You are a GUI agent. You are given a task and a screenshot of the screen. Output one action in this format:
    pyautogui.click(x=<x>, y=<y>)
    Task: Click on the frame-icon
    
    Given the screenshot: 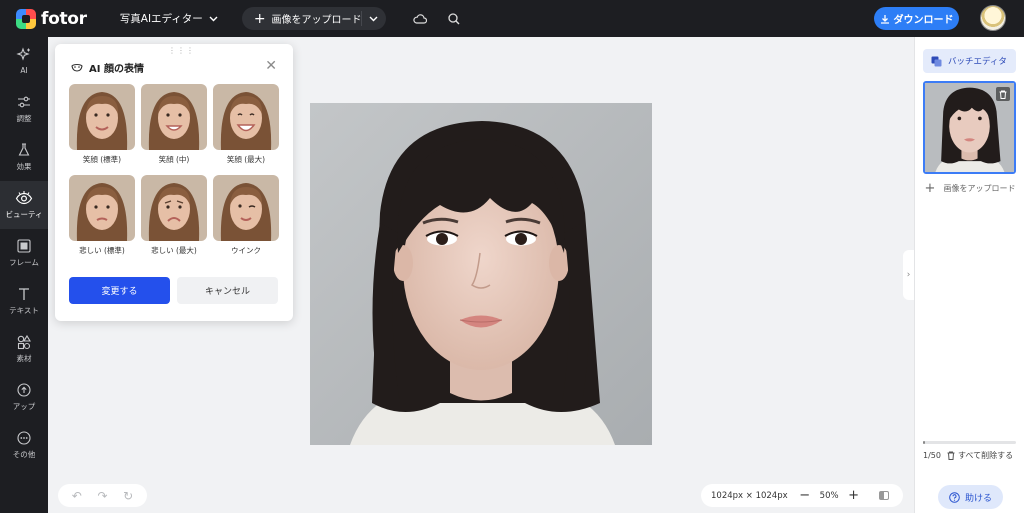 What is the action you would take?
    pyautogui.click(x=24, y=246)
    